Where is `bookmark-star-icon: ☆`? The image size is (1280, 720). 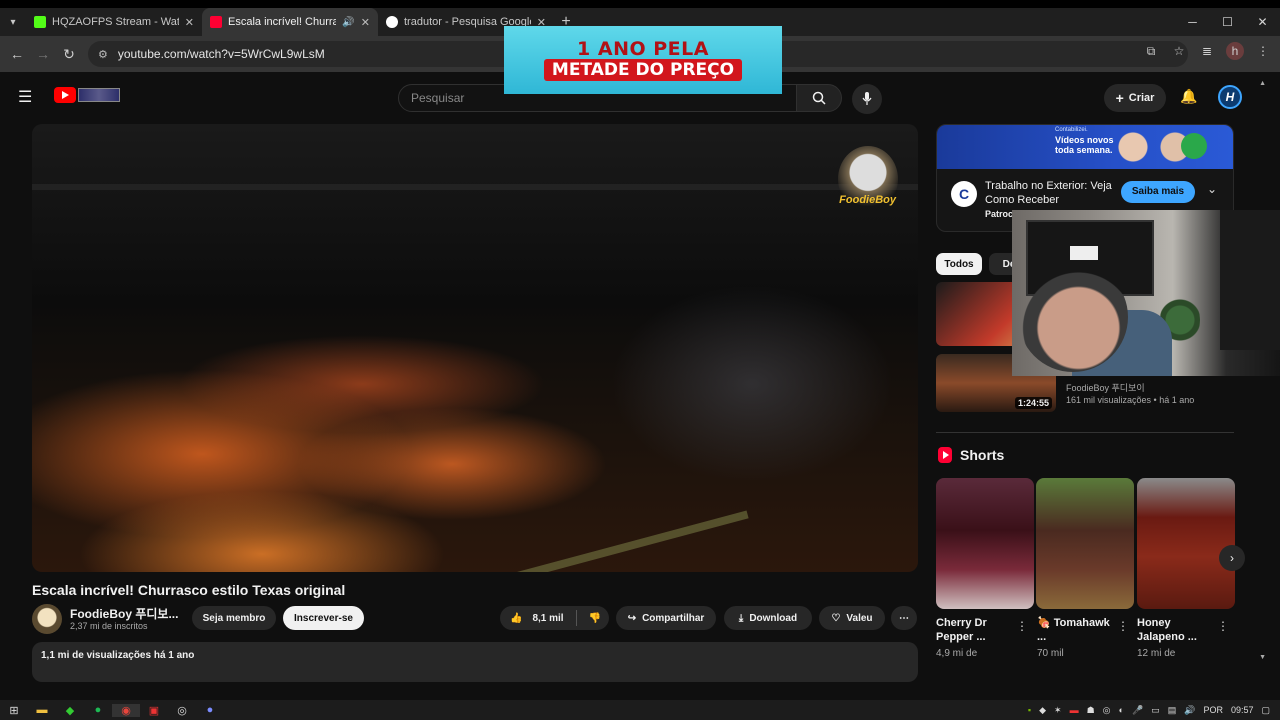 bookmark-star-icon: ☆ is located at coordinates (1179, 51).